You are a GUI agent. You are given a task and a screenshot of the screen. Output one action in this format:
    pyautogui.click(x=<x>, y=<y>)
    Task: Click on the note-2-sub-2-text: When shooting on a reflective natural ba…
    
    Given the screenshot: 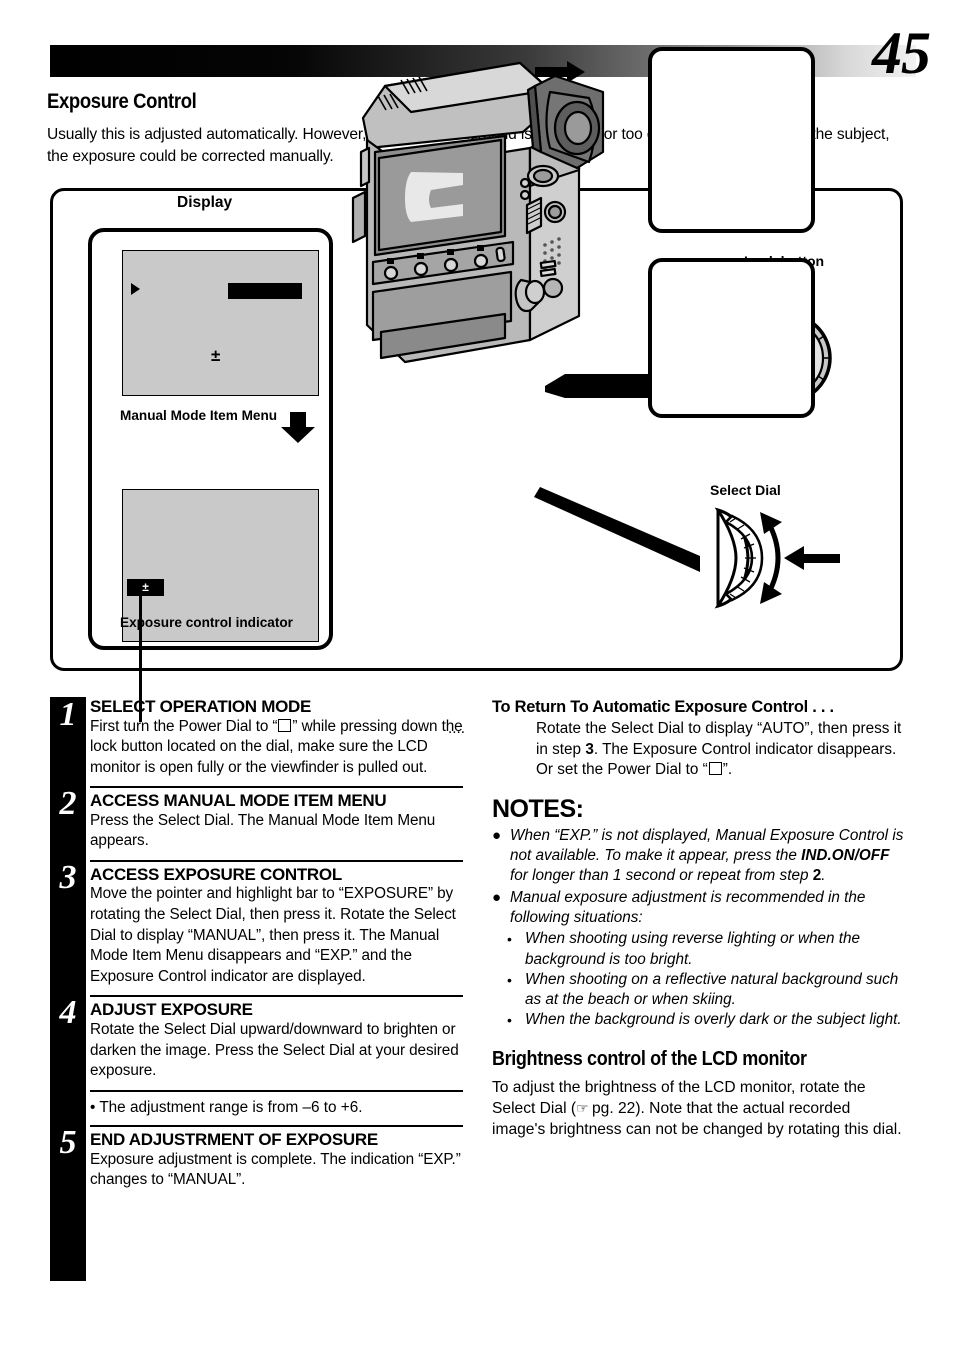 What is the action you would take?
    pyautogui.click(x=712, y=989)
    